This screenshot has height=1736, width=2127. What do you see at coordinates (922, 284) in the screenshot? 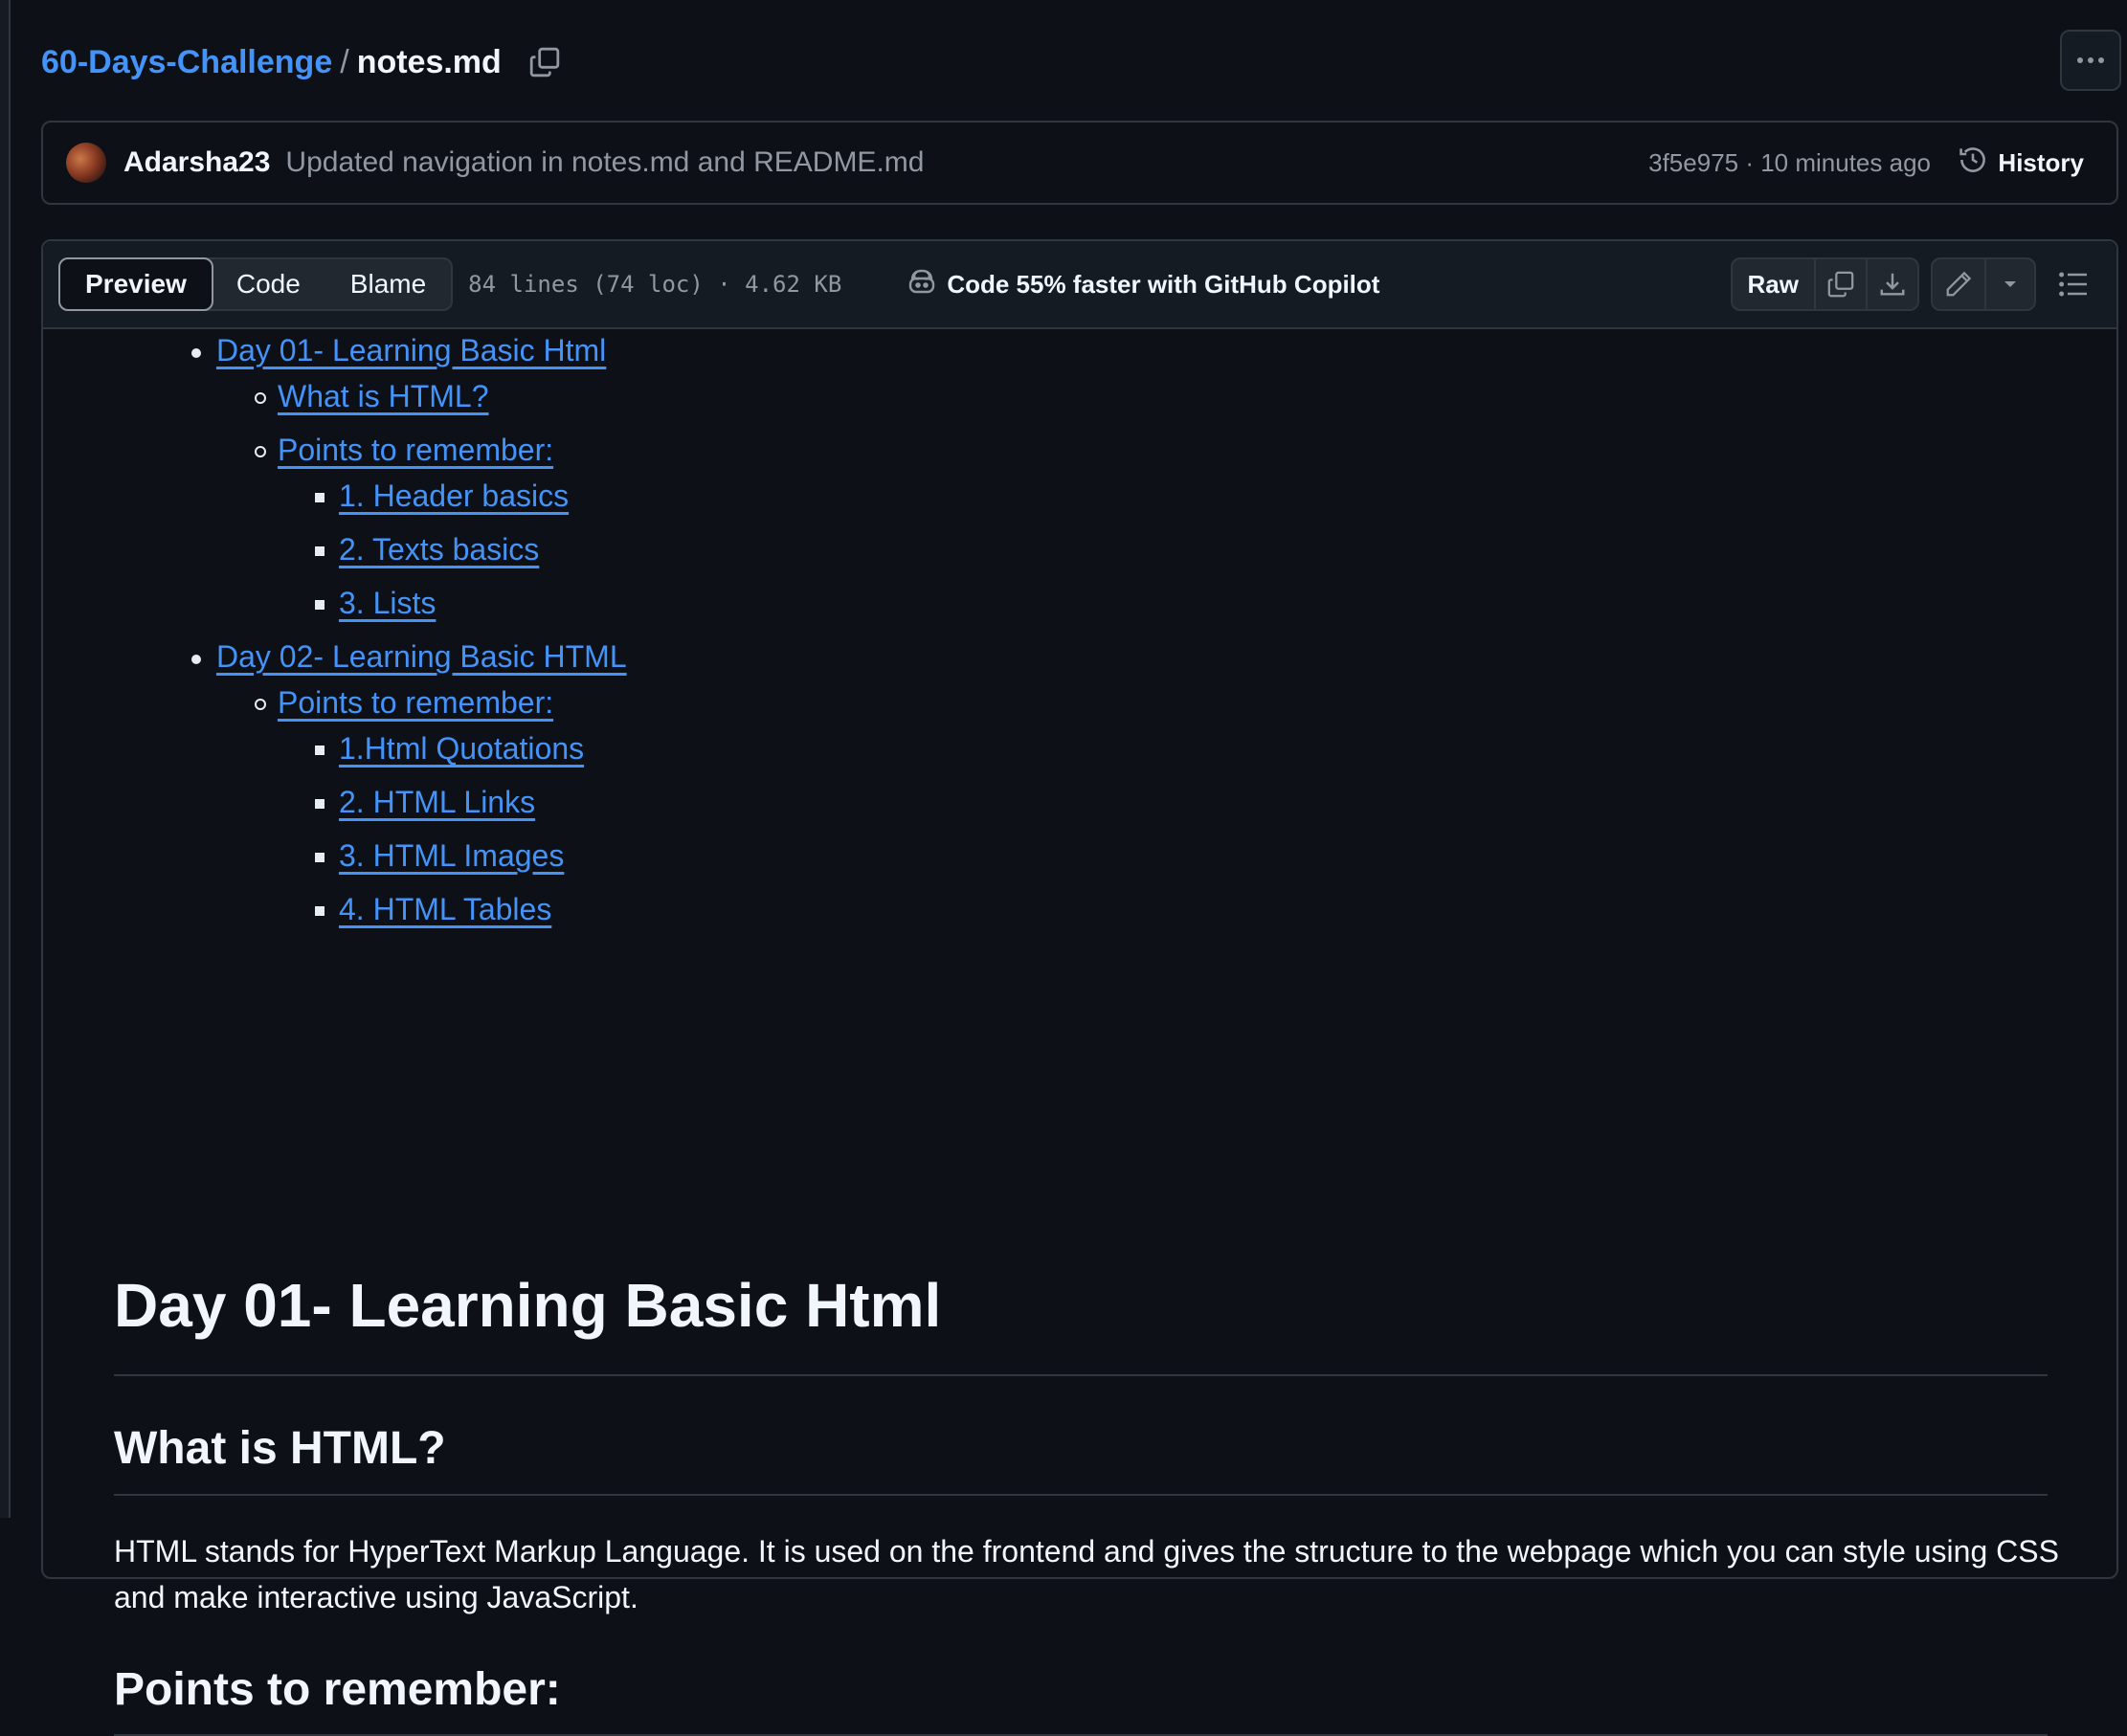
I see `copilot-icon` at bounding box center [922, 284].